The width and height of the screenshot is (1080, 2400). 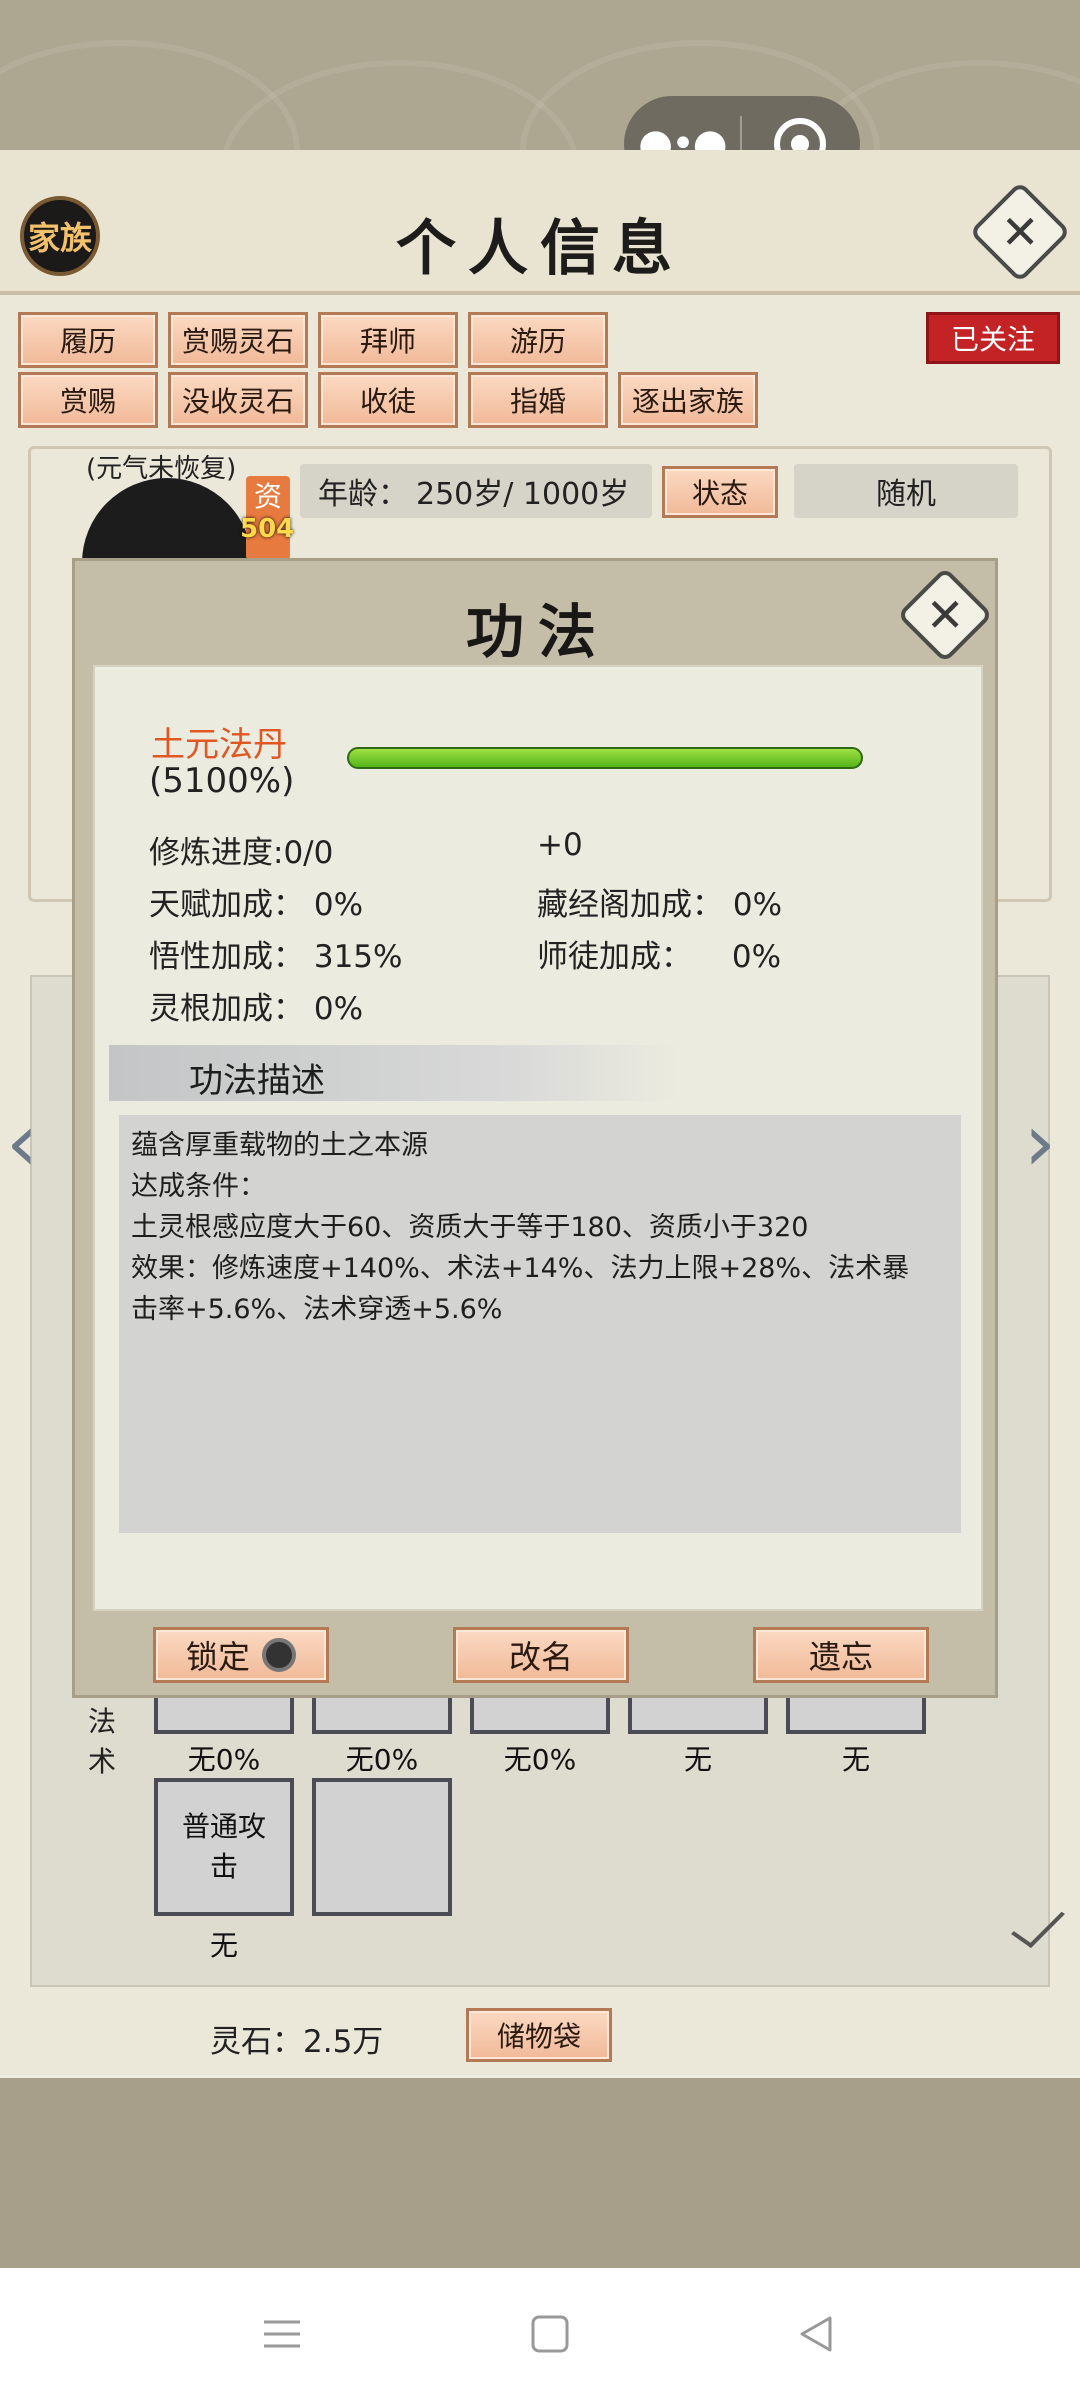 I want to click on master-value: 0%, so click(x=756, y=957).